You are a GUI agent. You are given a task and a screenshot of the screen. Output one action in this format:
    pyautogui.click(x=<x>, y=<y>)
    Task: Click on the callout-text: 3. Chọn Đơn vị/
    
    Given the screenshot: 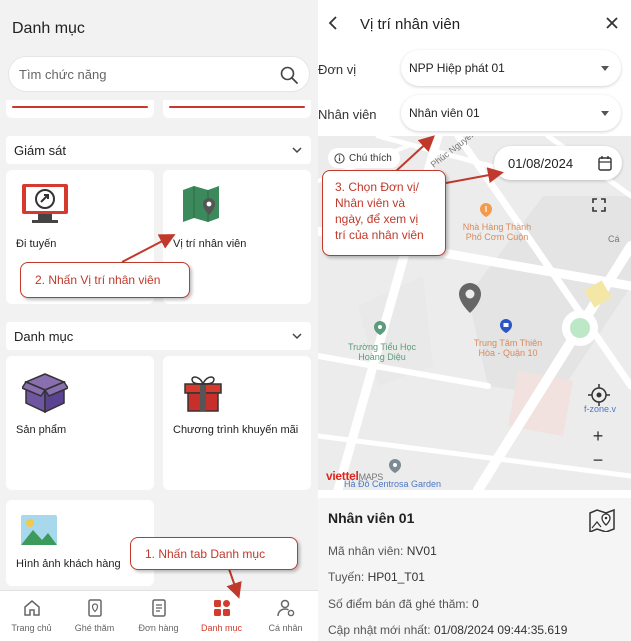 What is the action you would take?
    pyautogui.click(x=377, y=187)
    